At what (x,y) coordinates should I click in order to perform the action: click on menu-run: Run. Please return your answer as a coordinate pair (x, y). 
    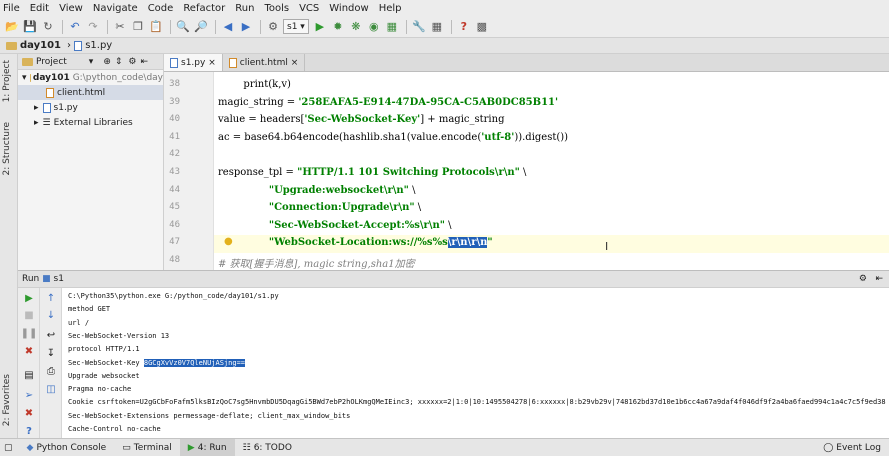
    Looking at the image, I should click on (244, 8).